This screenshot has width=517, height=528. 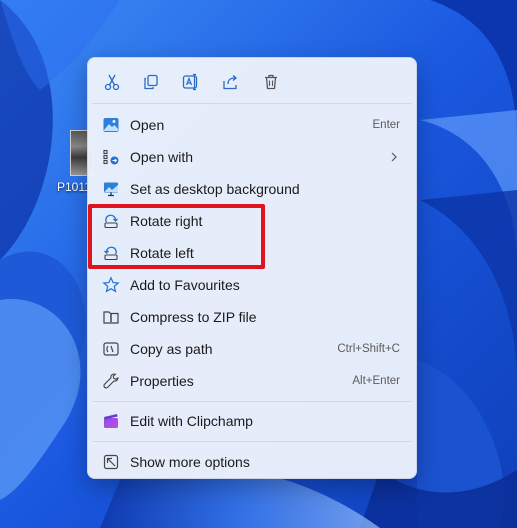 I want to click on menu-item-edit-with-clipchamp: Edit with Clipchamp, so click(x=252, y=421).